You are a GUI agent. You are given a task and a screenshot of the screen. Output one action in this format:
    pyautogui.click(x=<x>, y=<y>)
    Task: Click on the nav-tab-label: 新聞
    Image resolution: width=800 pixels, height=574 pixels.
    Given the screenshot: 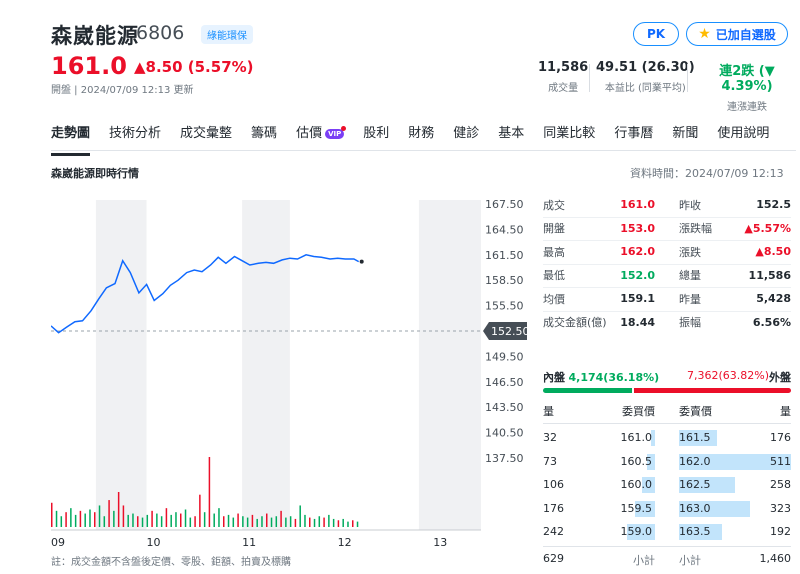 What is the action you would take?
    pyautogui.click(x=685, y=133)
    